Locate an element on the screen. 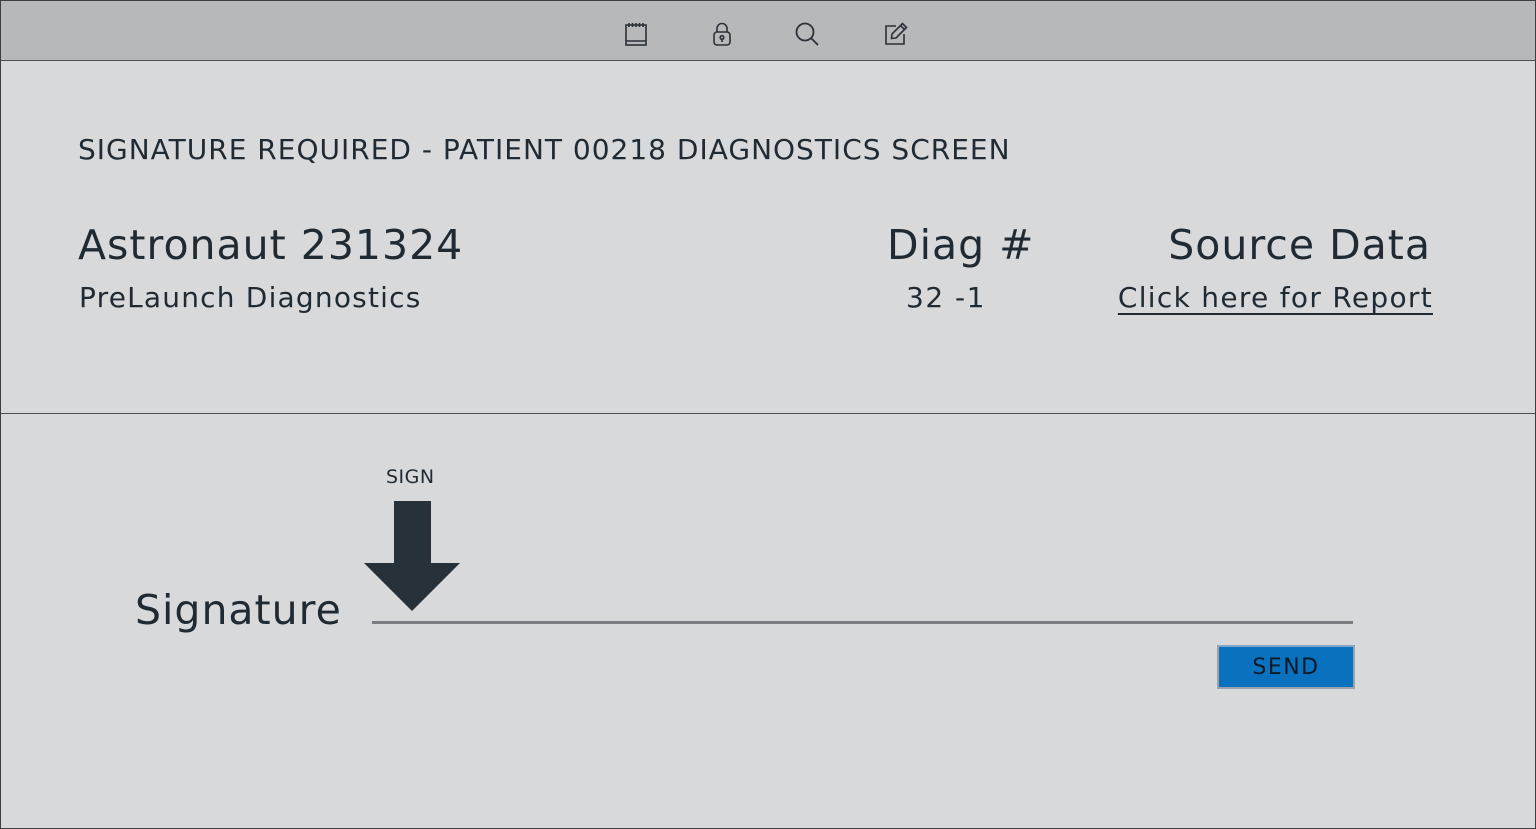 This screenshot has width=1536, height=829. sign-hint: SIGN is located at coordinates (410, 477).